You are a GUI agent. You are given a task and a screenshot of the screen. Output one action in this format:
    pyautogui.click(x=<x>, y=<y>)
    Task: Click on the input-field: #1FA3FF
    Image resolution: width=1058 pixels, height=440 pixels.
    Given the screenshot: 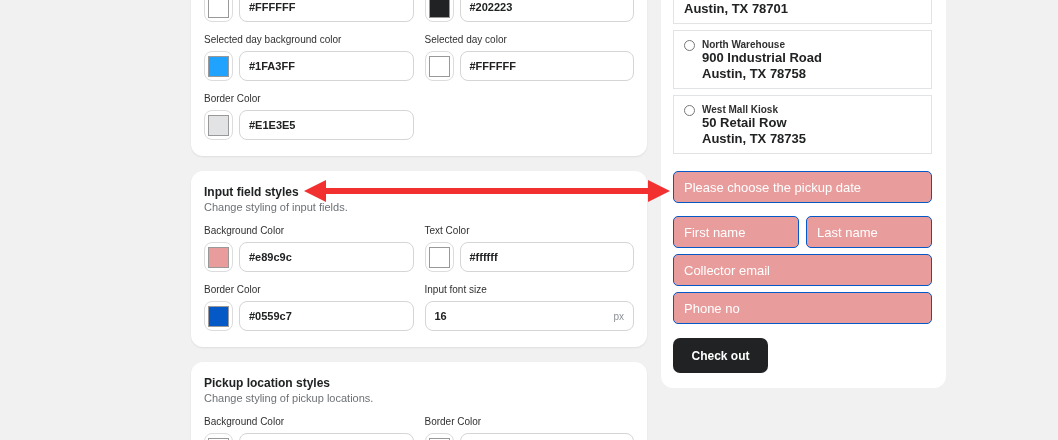 What is the action you would take?
    pyautogui.click(x=326, y=66)
    